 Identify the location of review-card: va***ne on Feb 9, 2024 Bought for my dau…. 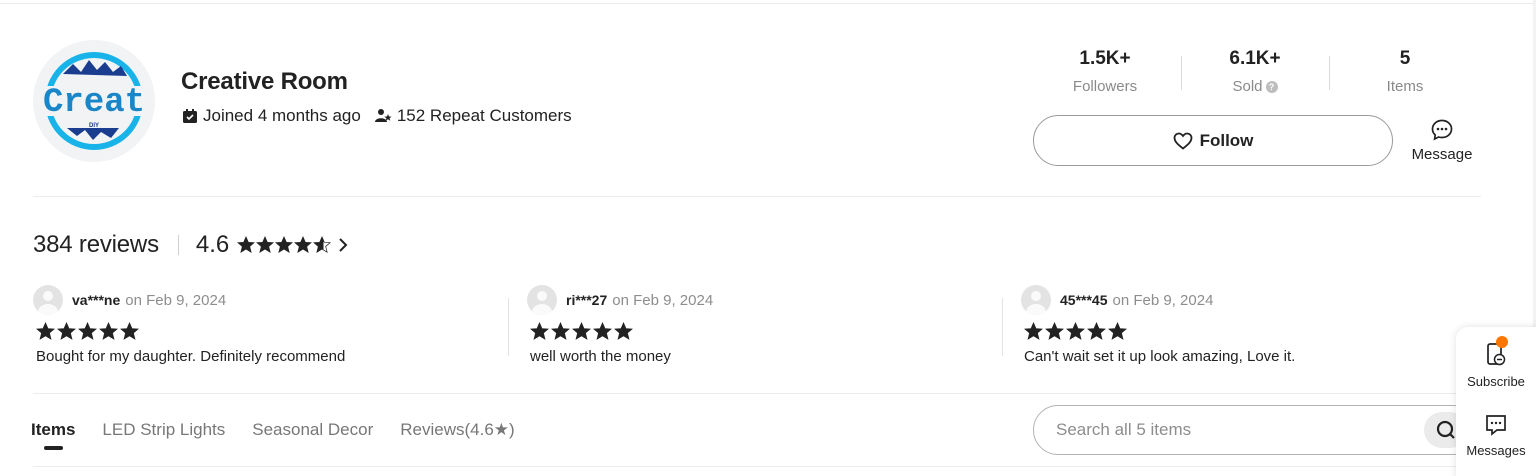
(263, 325).